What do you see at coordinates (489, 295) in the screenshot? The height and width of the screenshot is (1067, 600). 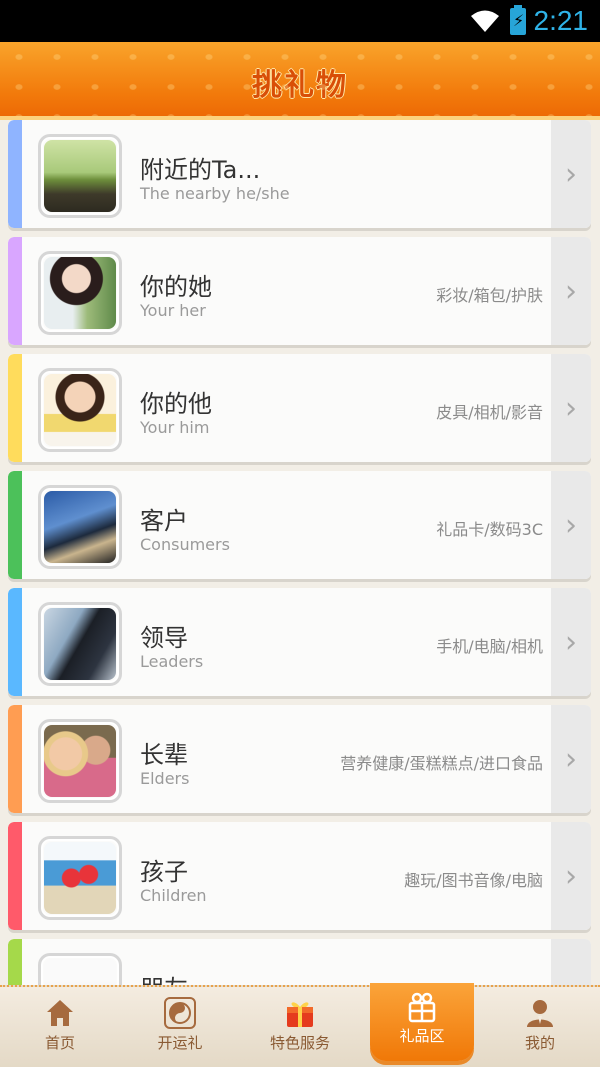 I see `category-tags: 彩妆/箱包/护肤` at bounding box center [489, 295].